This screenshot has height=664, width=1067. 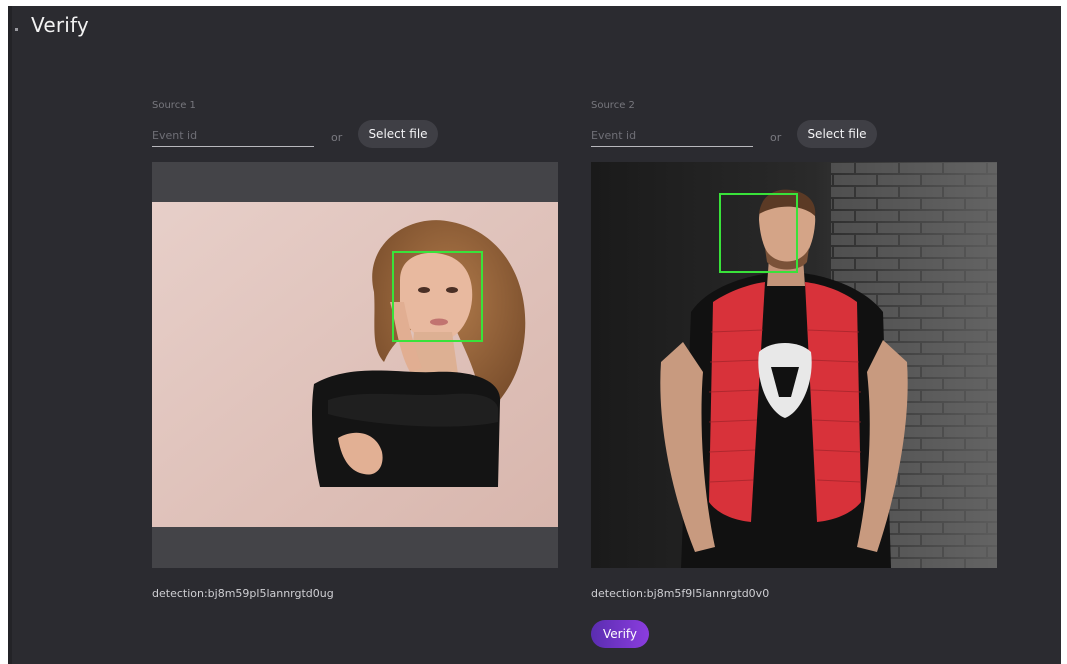 What do you see at coordinates (243, 593) in the screenshot?
I see `source-1-detection-id: detection:bj8m59pl5lannrgtd0ug` at bounding box center [243, 593].